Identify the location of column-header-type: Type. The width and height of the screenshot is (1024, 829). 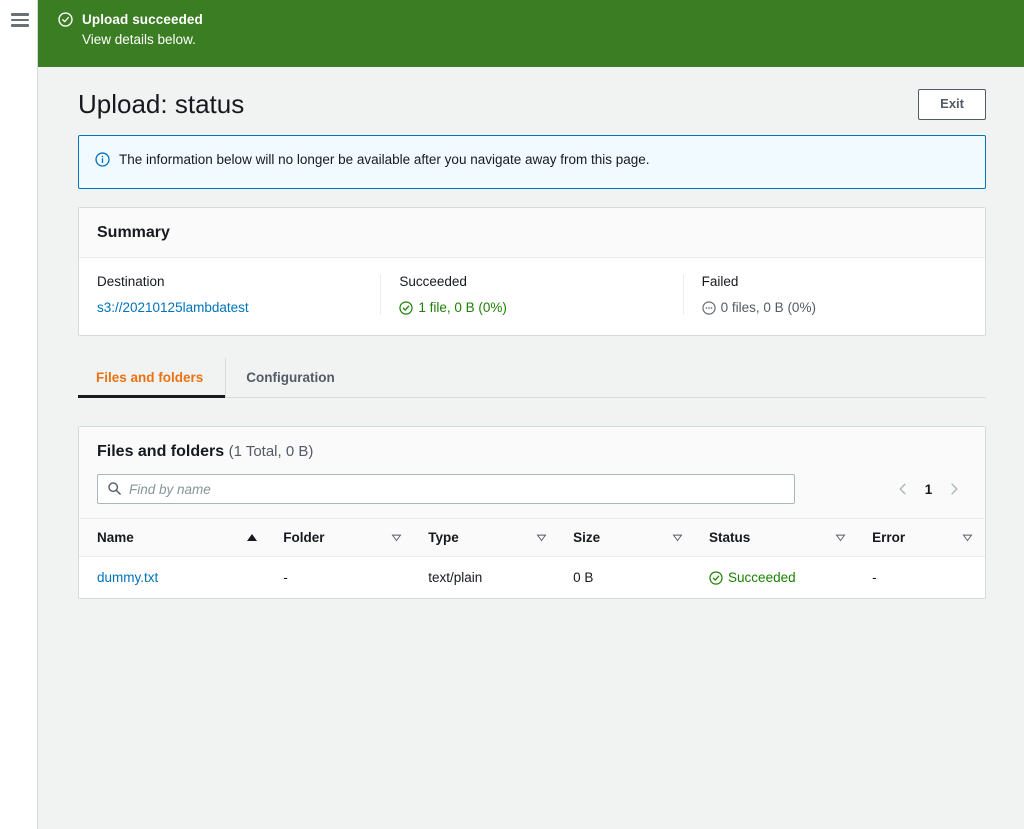
(487, 538).